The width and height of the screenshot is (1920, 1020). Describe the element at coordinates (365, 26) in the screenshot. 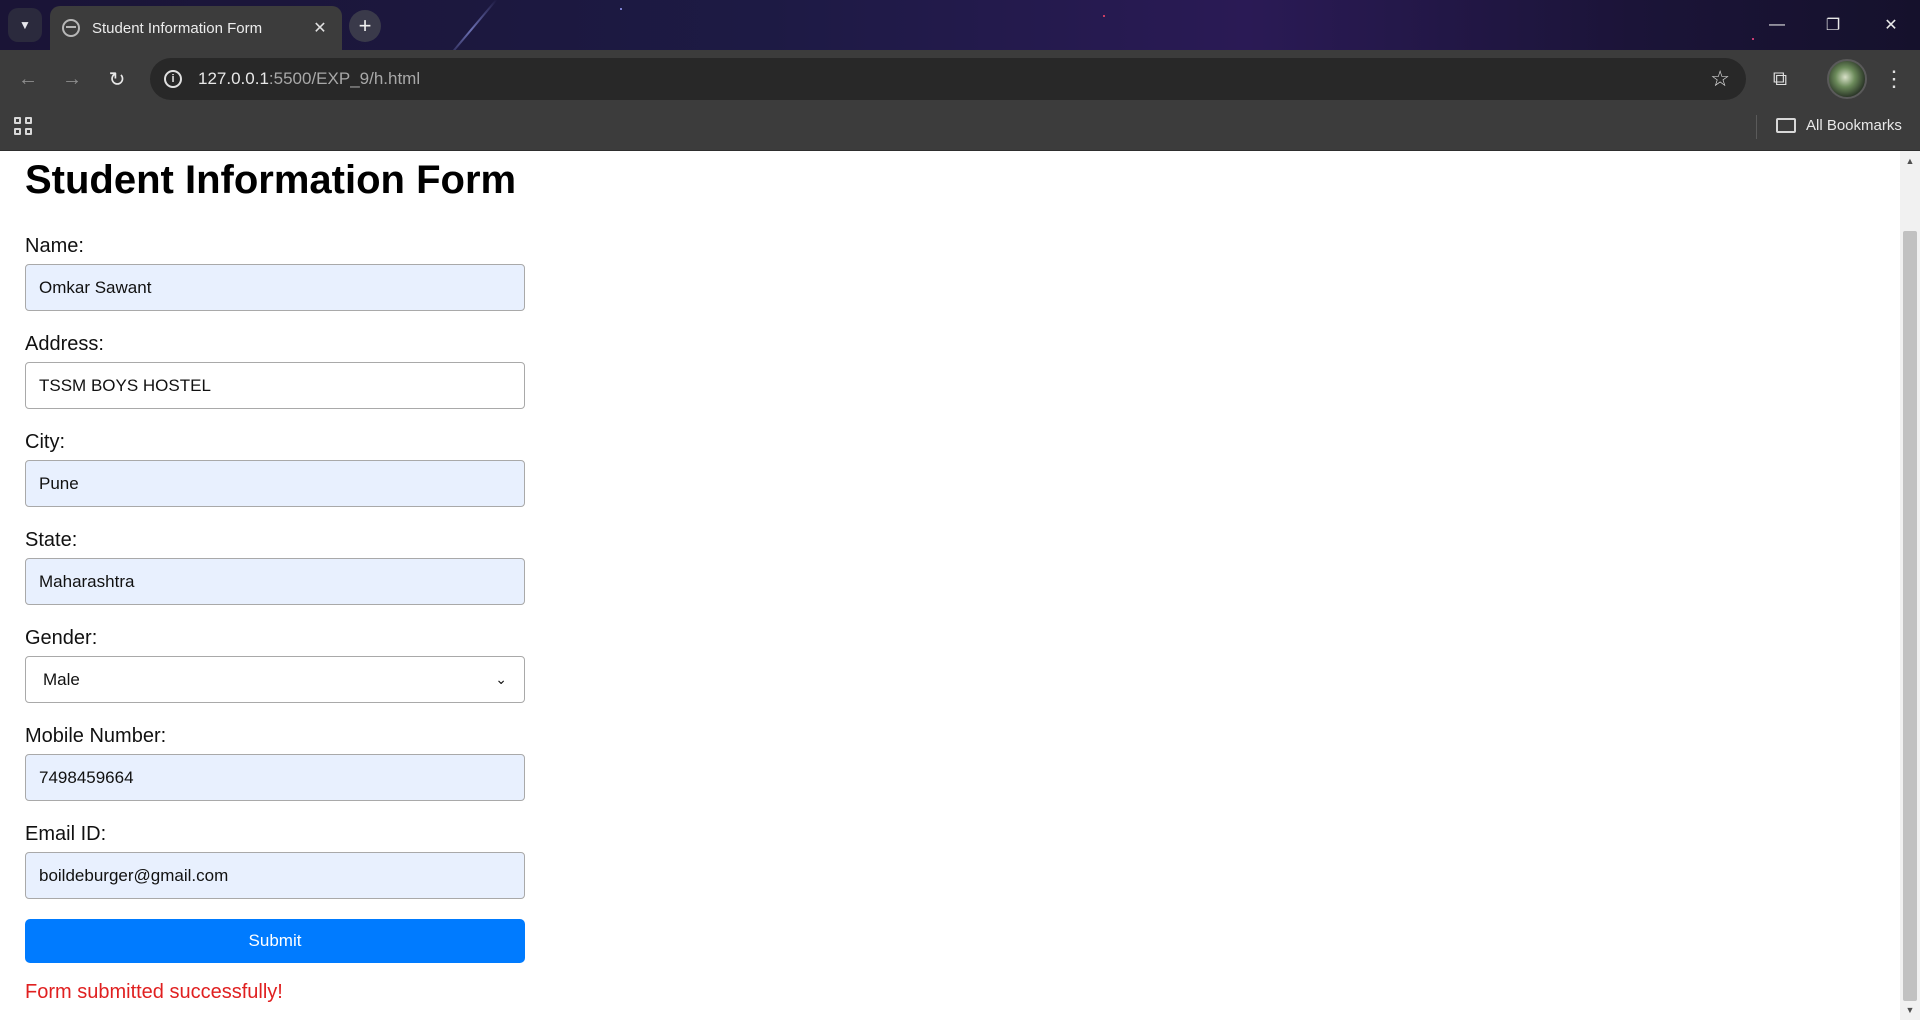

I see `new-tab-button: +` at that location.